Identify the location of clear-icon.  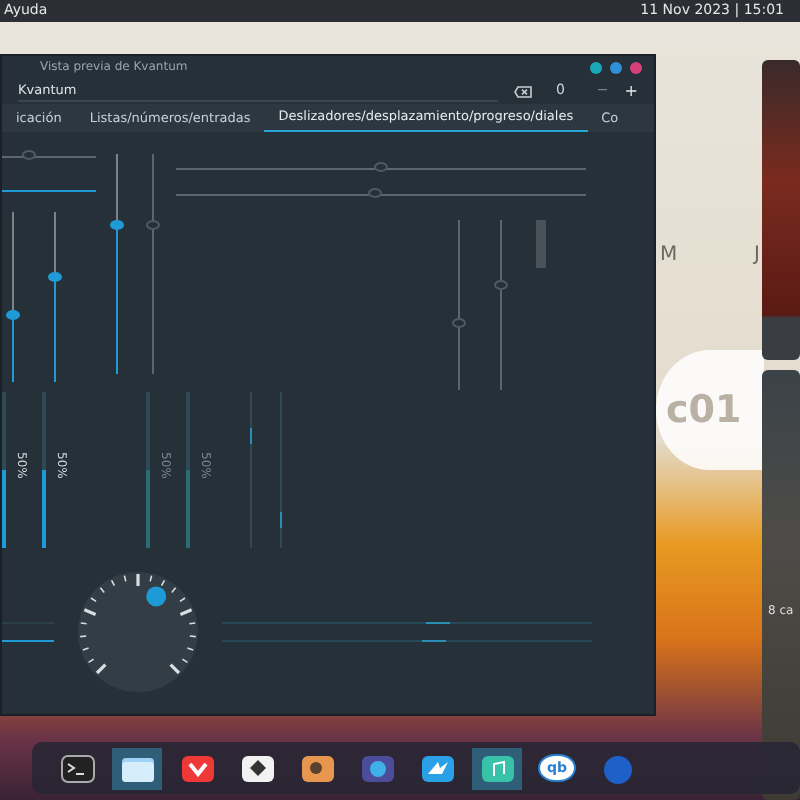
(522, 91).